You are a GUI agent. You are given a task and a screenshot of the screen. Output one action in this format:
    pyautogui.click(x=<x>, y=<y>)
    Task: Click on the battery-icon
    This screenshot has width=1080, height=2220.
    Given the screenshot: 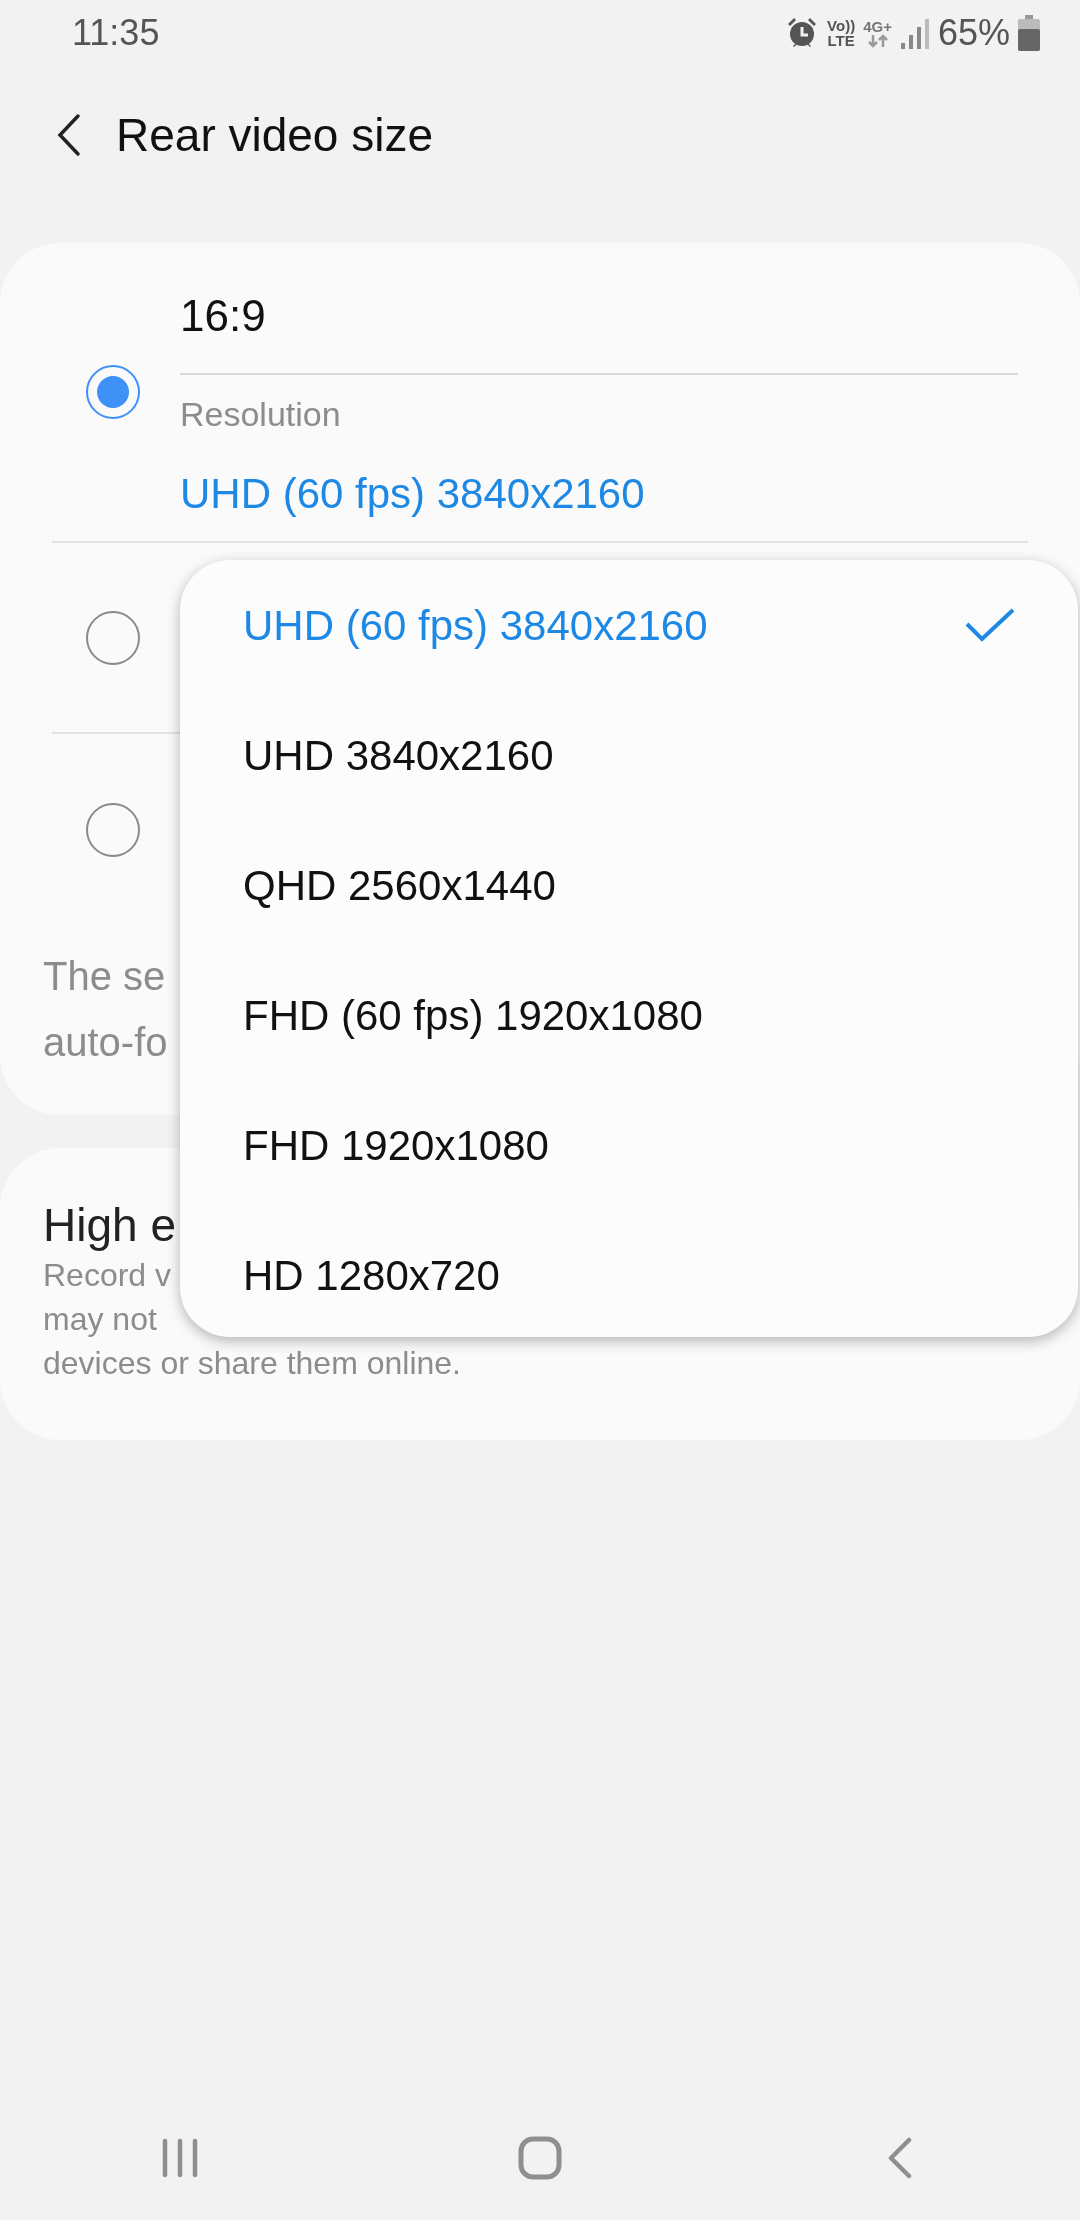 What is the action you would take?
    pyautogui.click(x=1029, y=33)
    